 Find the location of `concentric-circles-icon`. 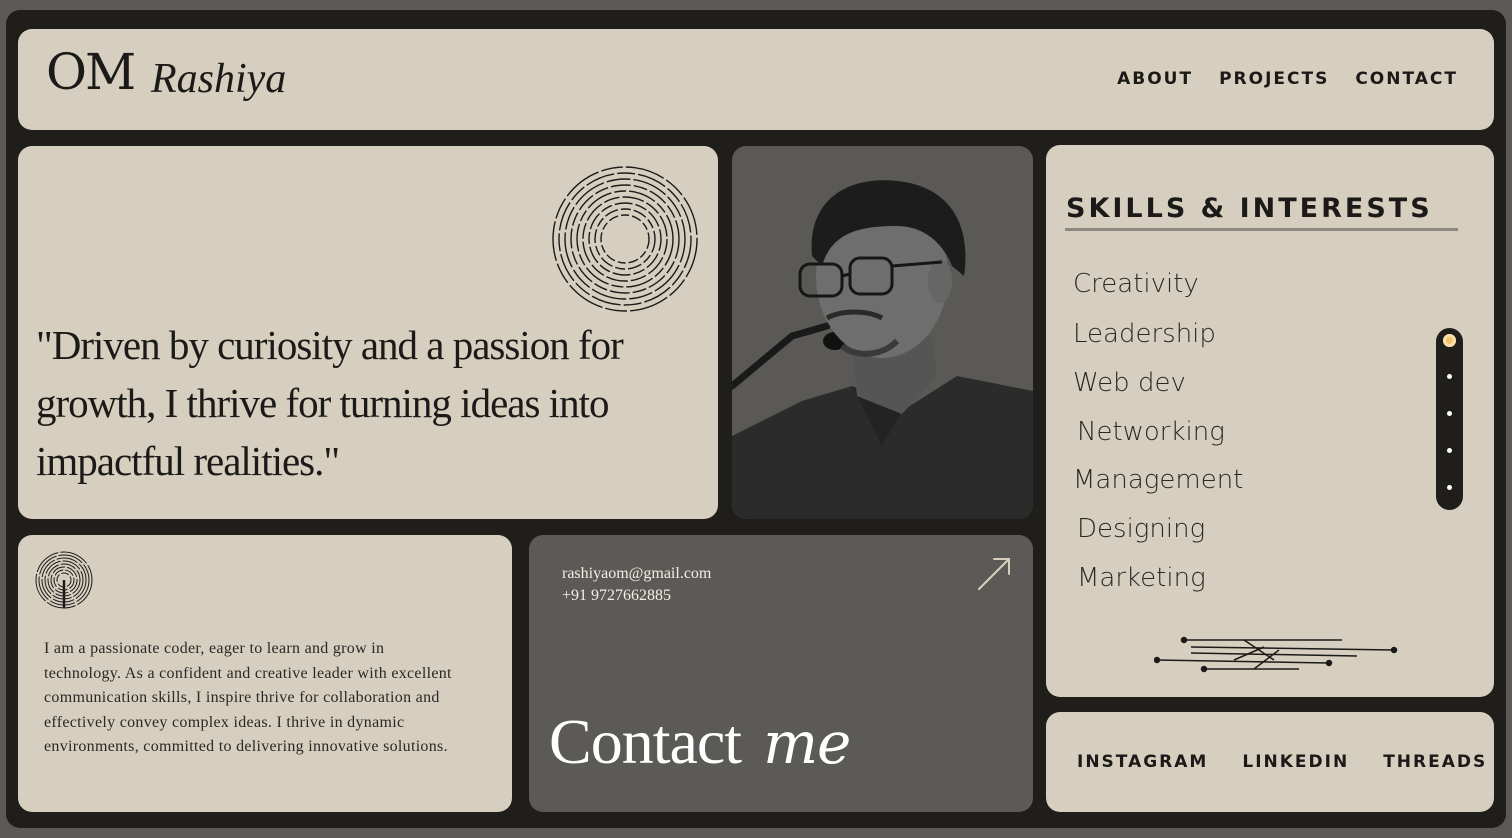

concentric-circles-icon is located at coordinates (625, 239).